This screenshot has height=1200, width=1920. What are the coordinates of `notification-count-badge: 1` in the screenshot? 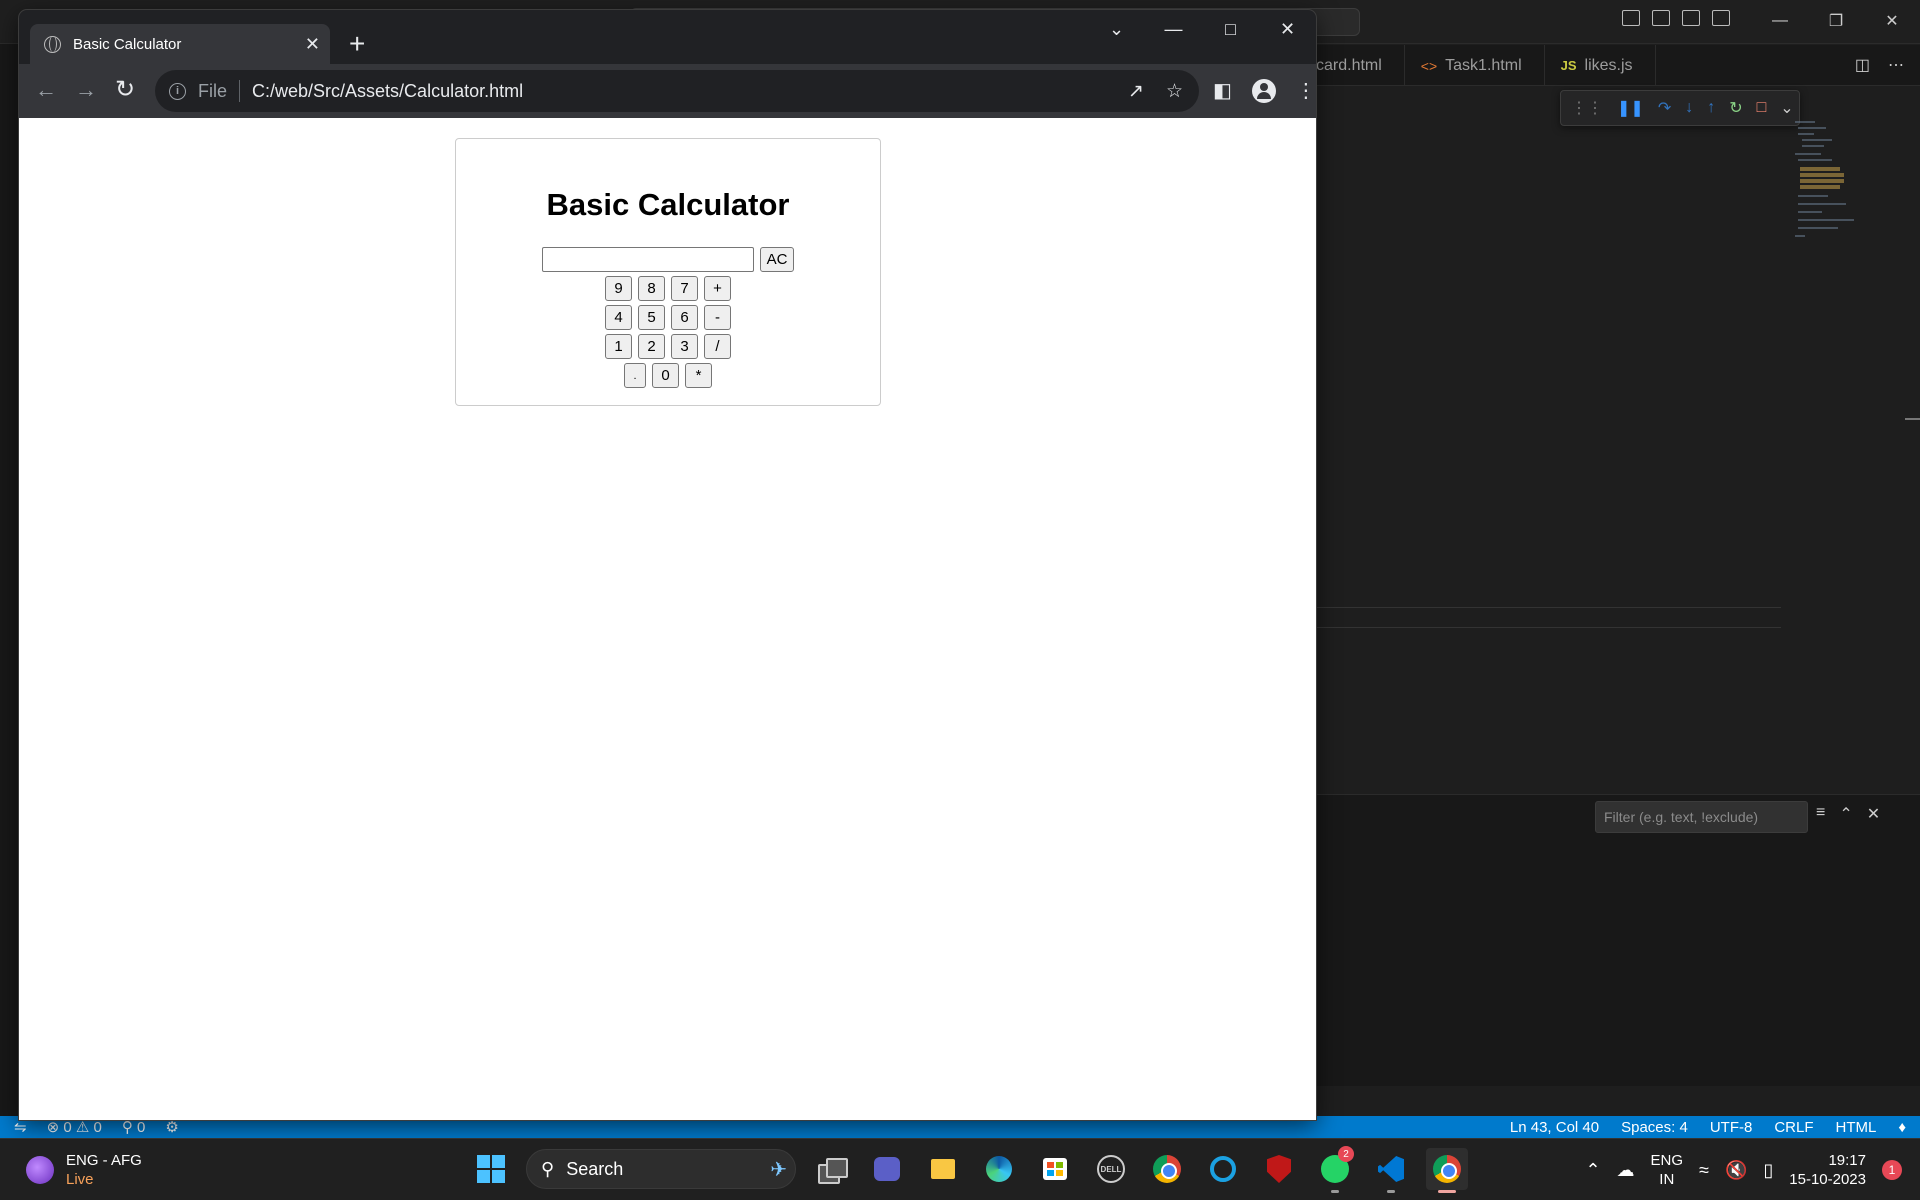 It's located at (1892, 1170).